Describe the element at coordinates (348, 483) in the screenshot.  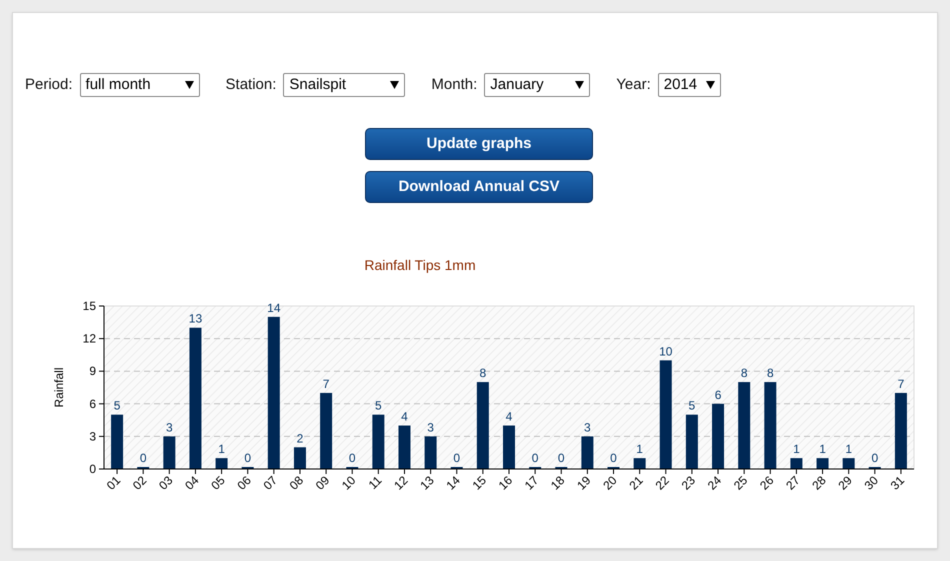
I see `x-tick-label: 10` at that location.